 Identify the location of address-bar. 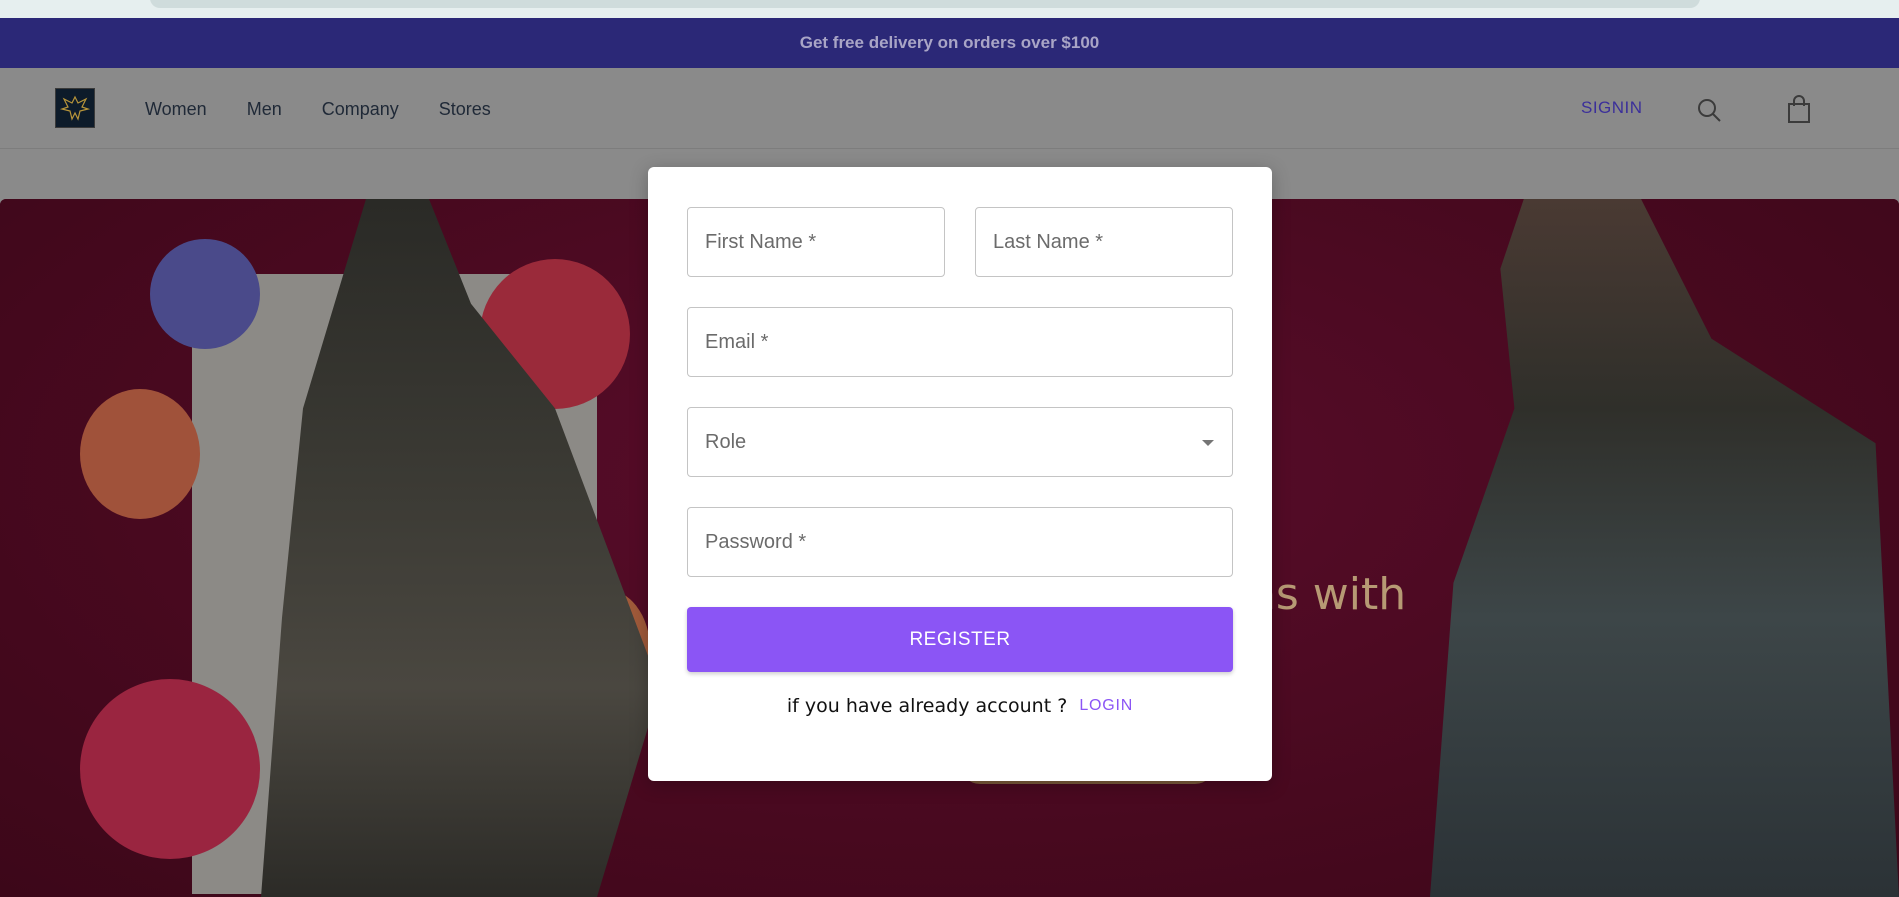
(925, 4).